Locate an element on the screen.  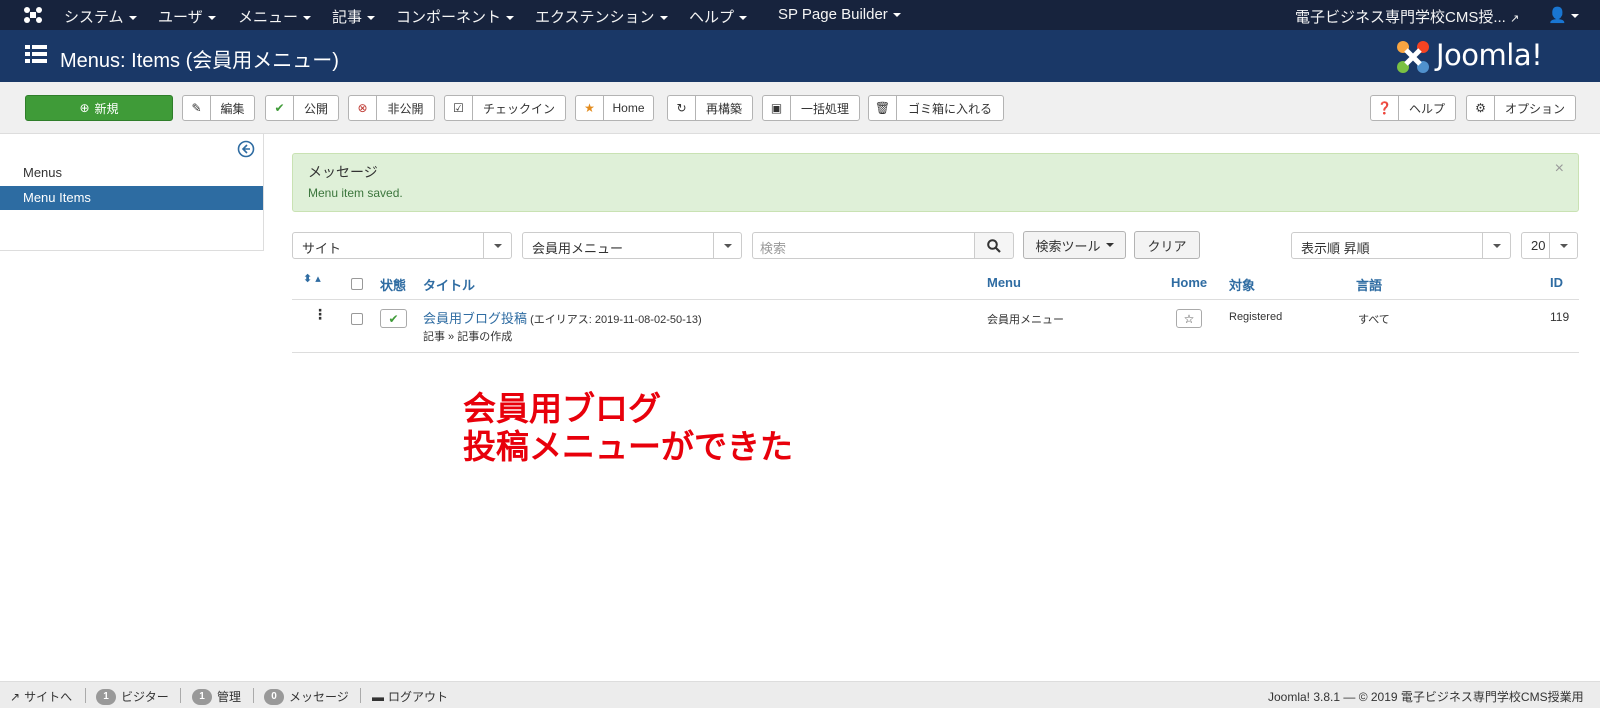
checkbox-icon: ☑ is located at coordinates (459, 108).